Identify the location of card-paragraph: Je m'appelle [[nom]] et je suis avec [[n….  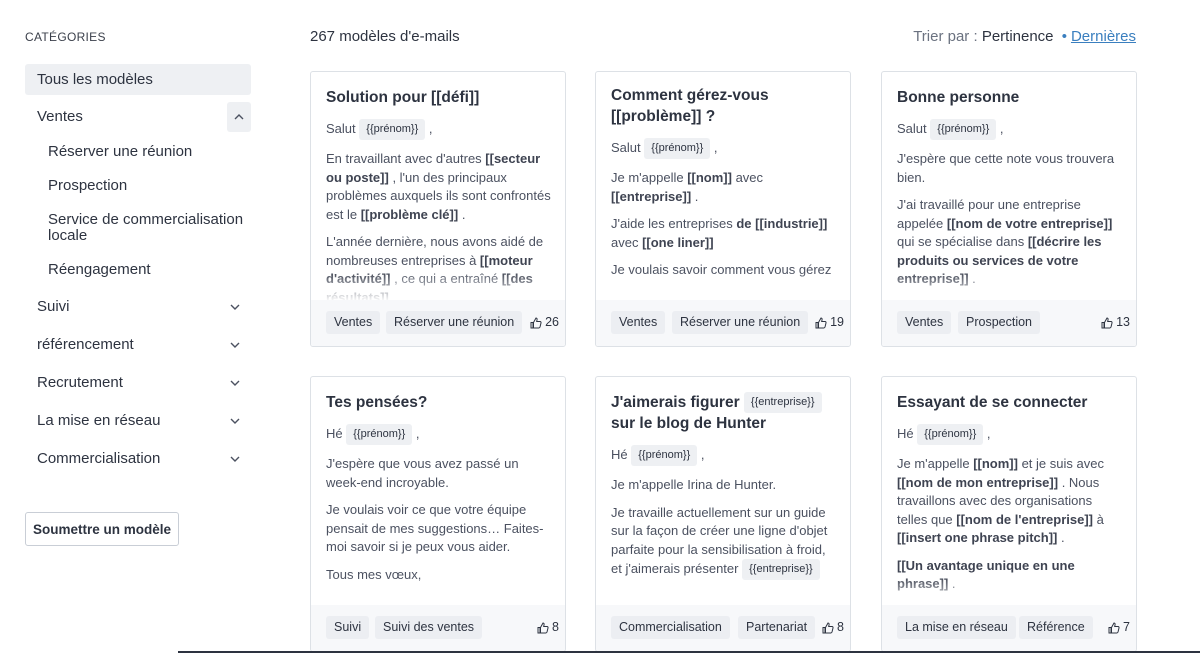
(1000, 501).